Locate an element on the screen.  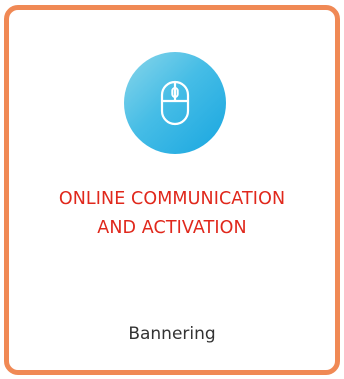
card-subtitle: Bannering is located at coordinates (172, 334).